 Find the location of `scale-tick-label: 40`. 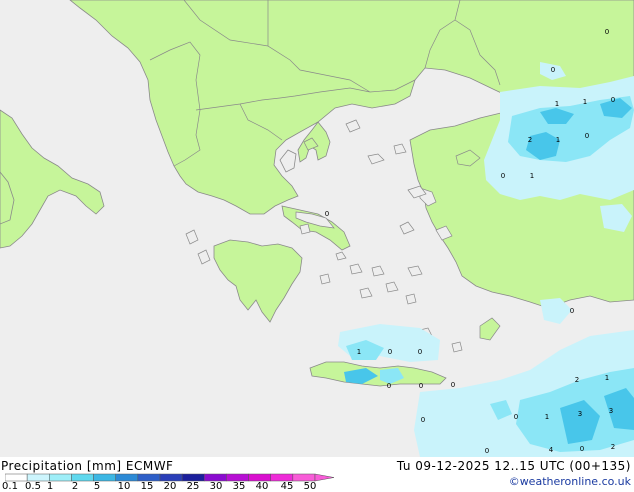

scale-tick-label: 40 is located at coordinates (262, 486).